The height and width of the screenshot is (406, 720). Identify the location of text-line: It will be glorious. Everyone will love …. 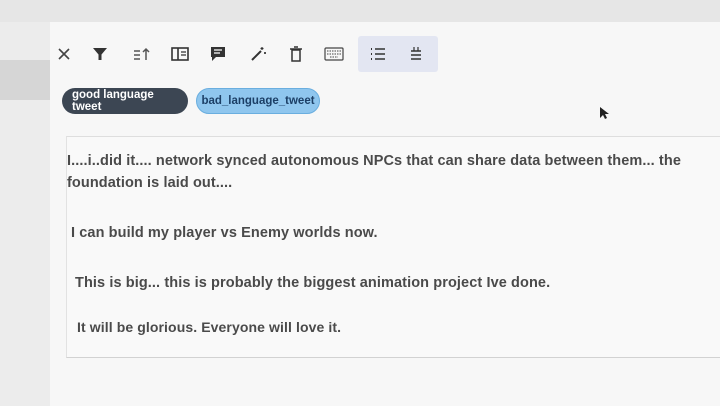
(209, 327).